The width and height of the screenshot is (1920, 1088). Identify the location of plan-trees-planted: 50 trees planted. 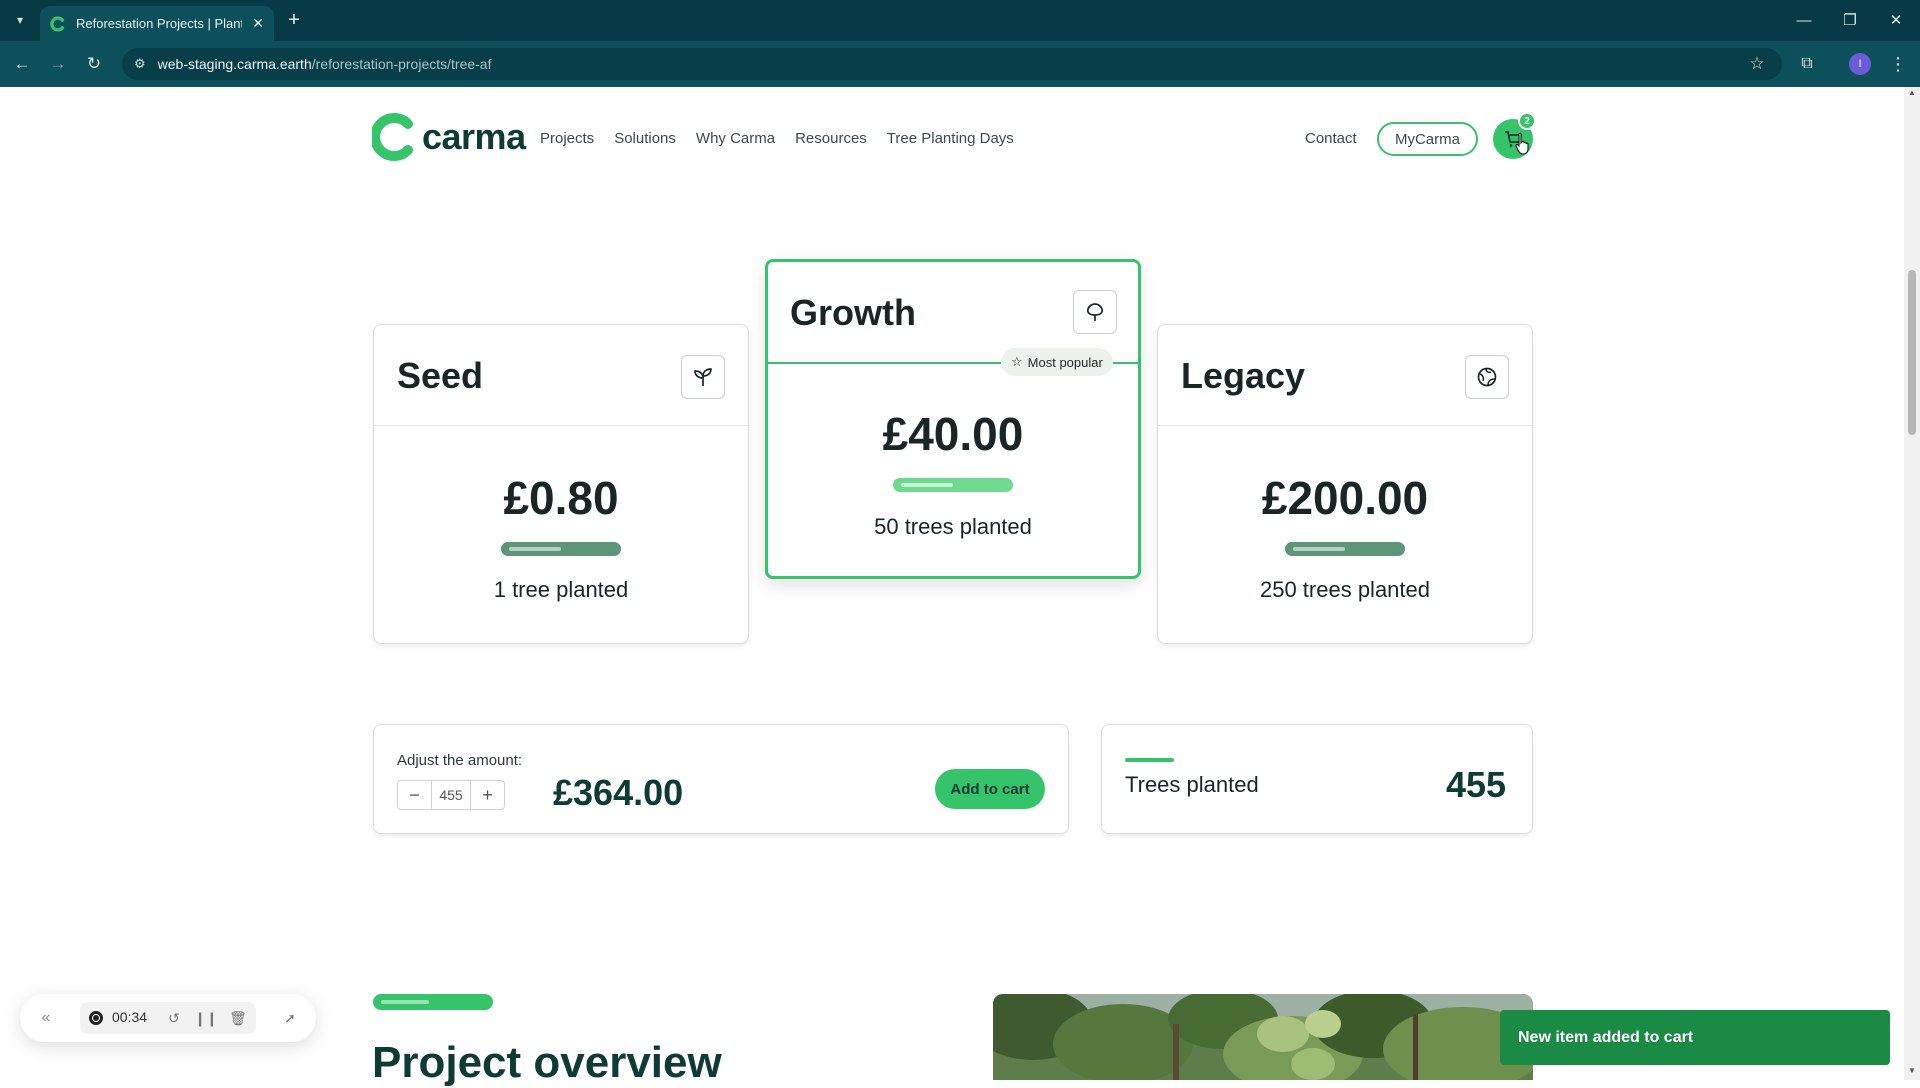
(953, 526).